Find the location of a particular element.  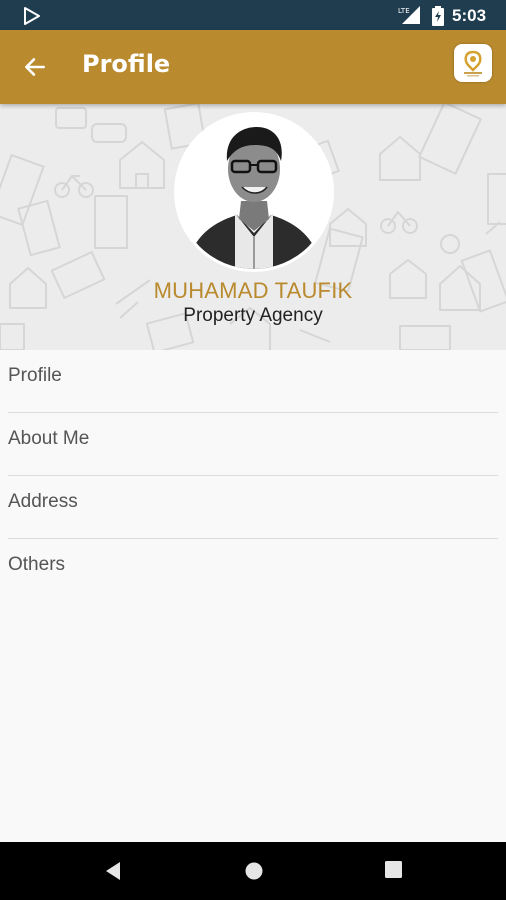

menu-item-address: Address is located at coordinates (253, 507).